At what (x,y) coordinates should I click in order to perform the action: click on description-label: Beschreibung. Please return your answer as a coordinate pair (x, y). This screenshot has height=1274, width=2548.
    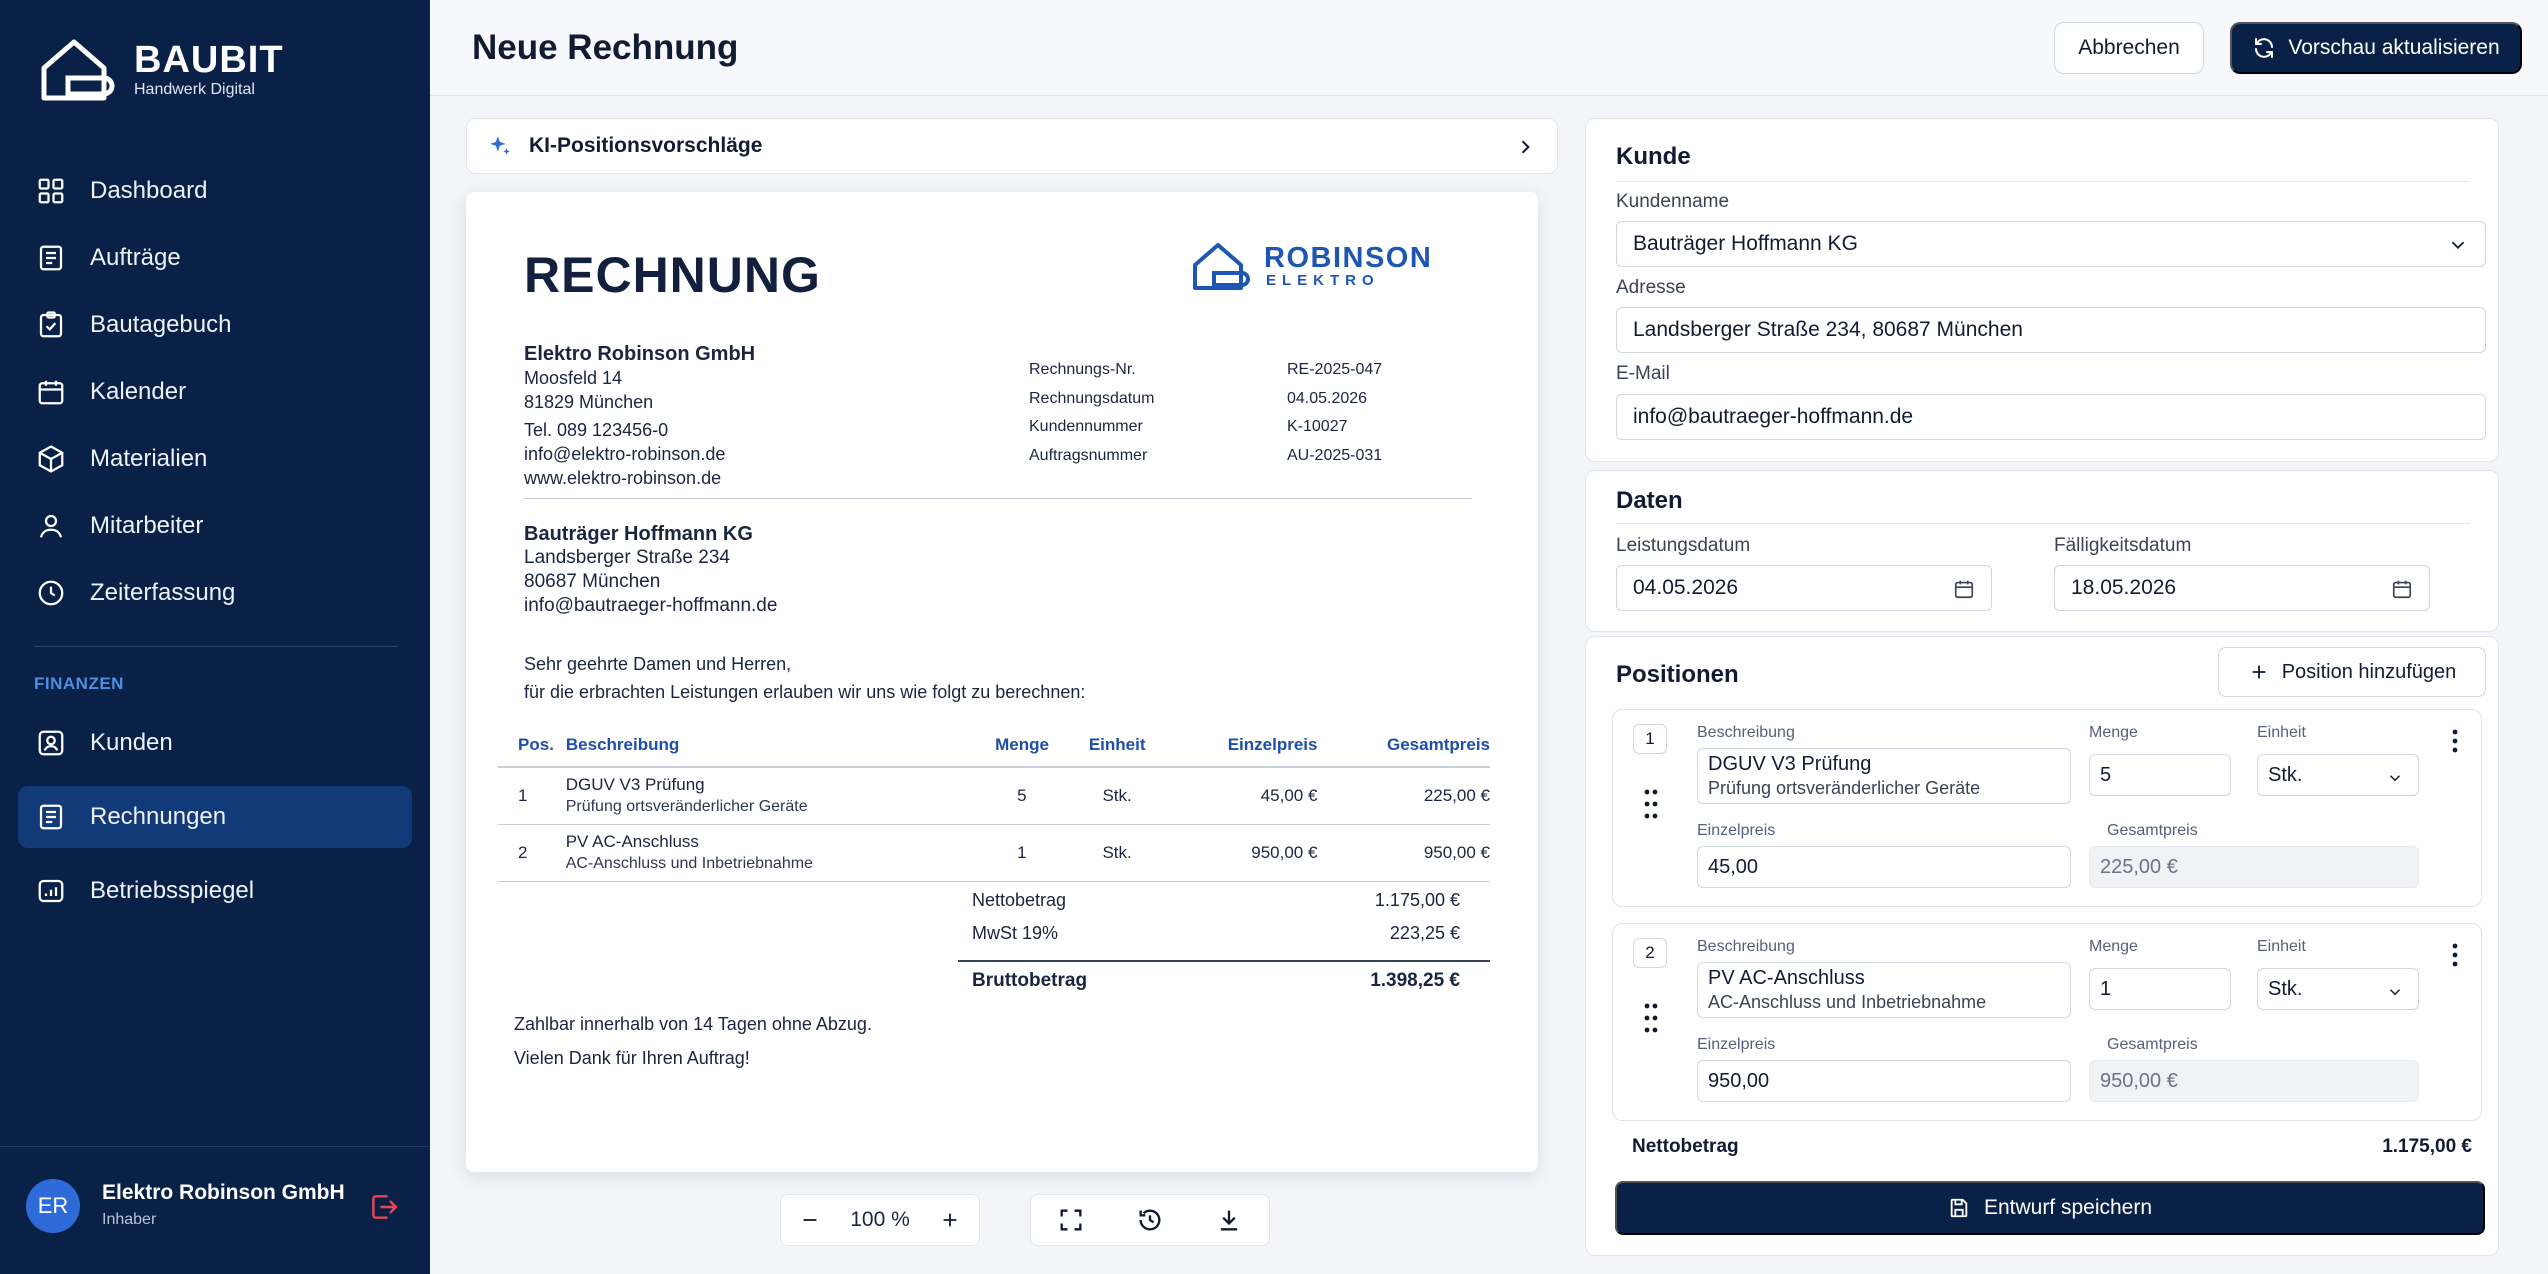
    Looking at the image, I should click on (1746, 732).